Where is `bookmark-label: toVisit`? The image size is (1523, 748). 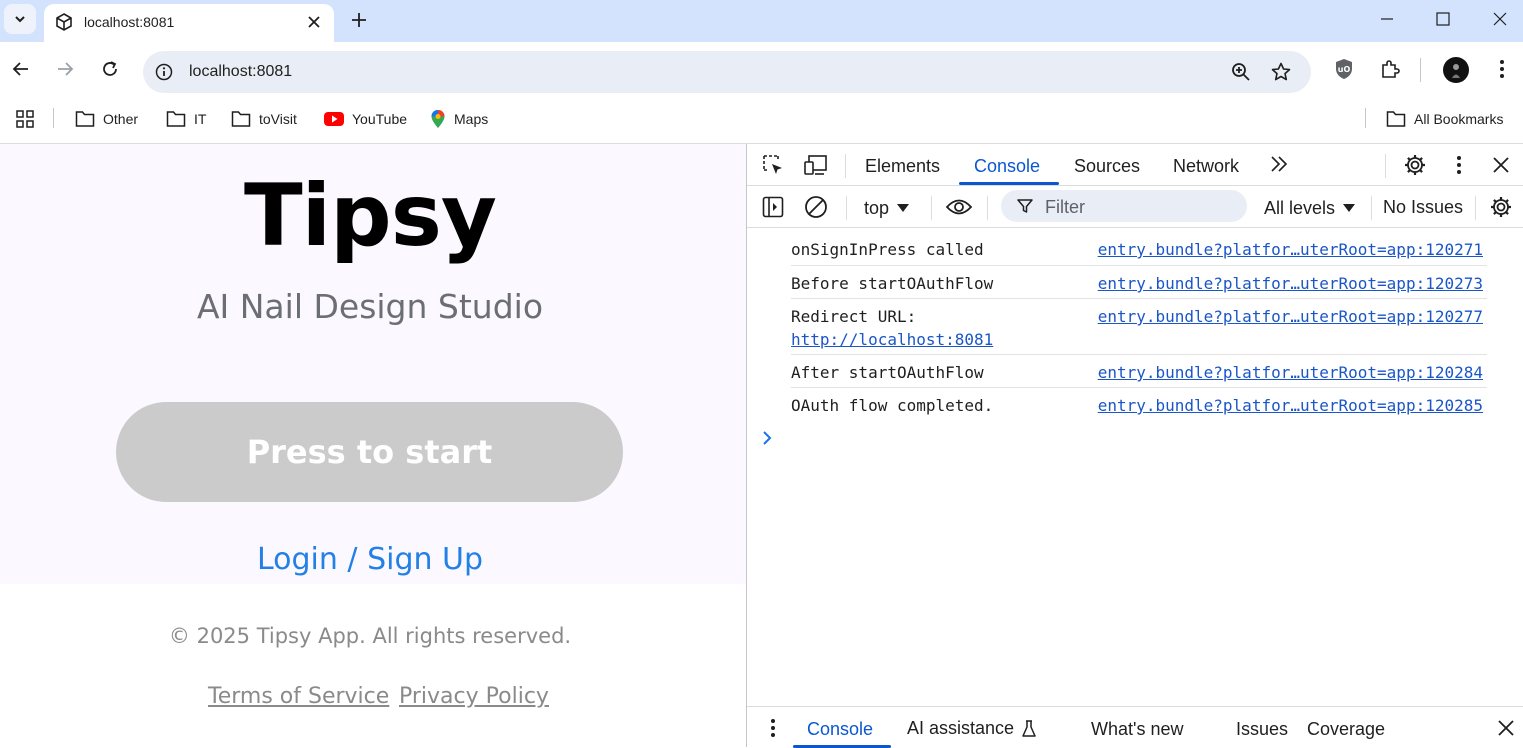 bookmark-label: toVisit is located at coordinates (278, 119).